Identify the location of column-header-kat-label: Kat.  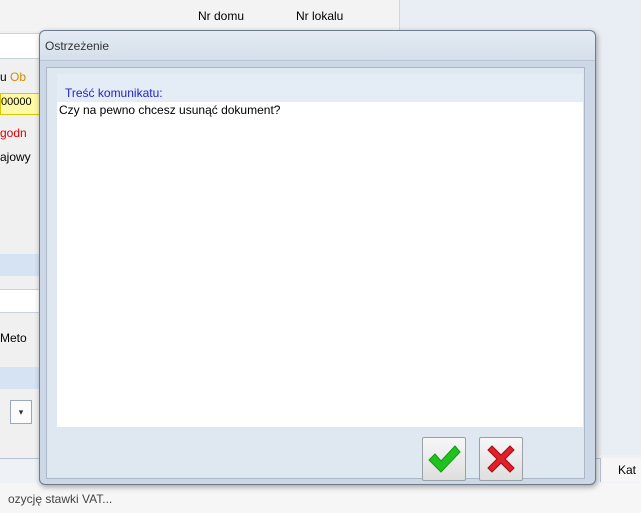
(627, 470).